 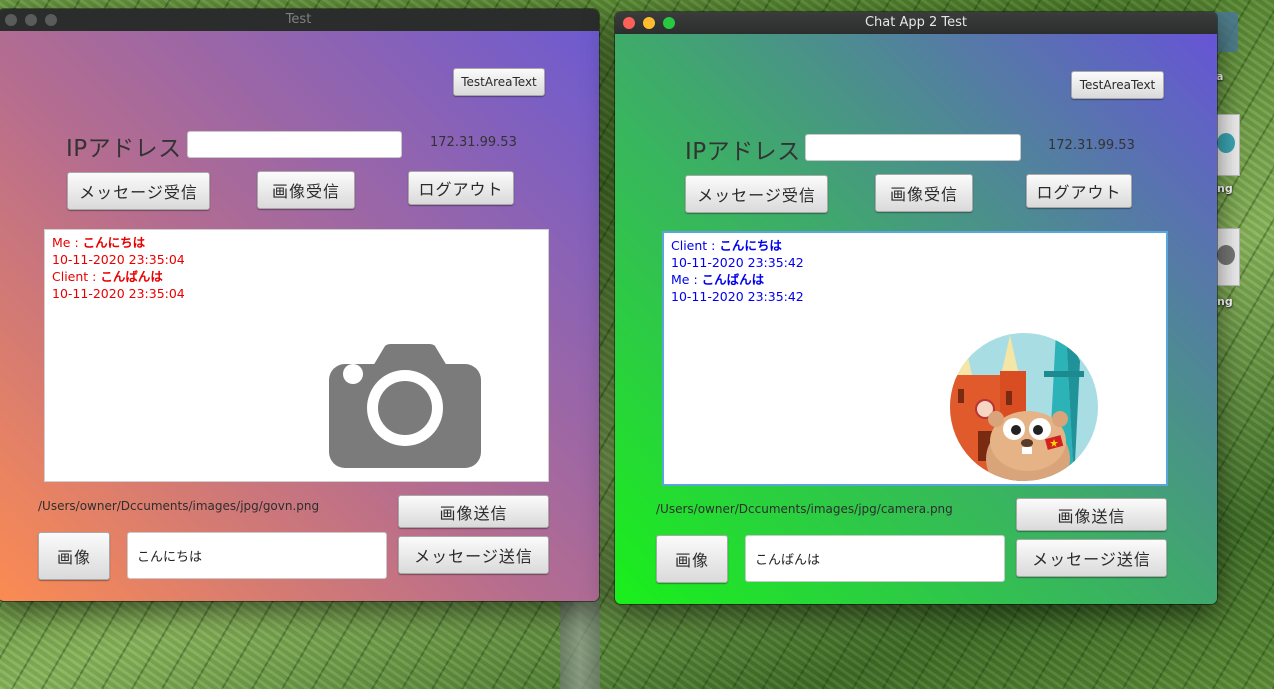 I want to click on message-line: Me : こんばんは, so click(x=737, y=279).